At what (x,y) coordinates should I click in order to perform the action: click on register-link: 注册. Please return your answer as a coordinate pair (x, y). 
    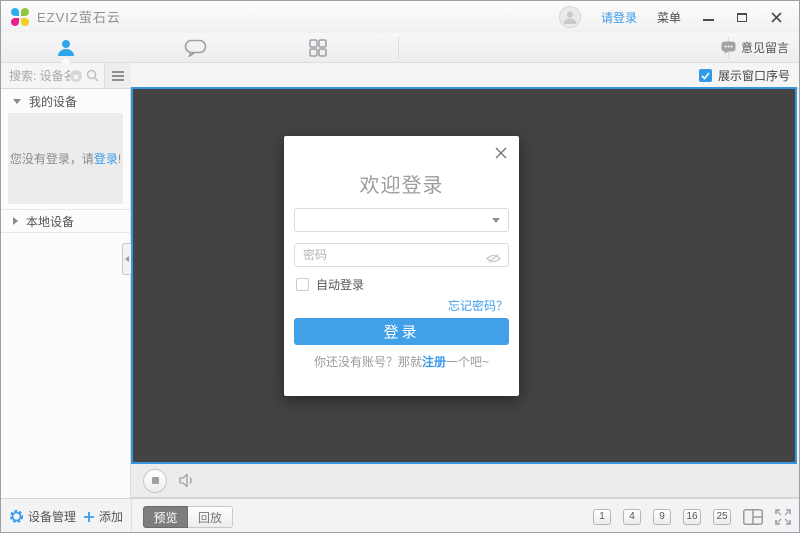
    Looking at the image, I should click on (434, 362).